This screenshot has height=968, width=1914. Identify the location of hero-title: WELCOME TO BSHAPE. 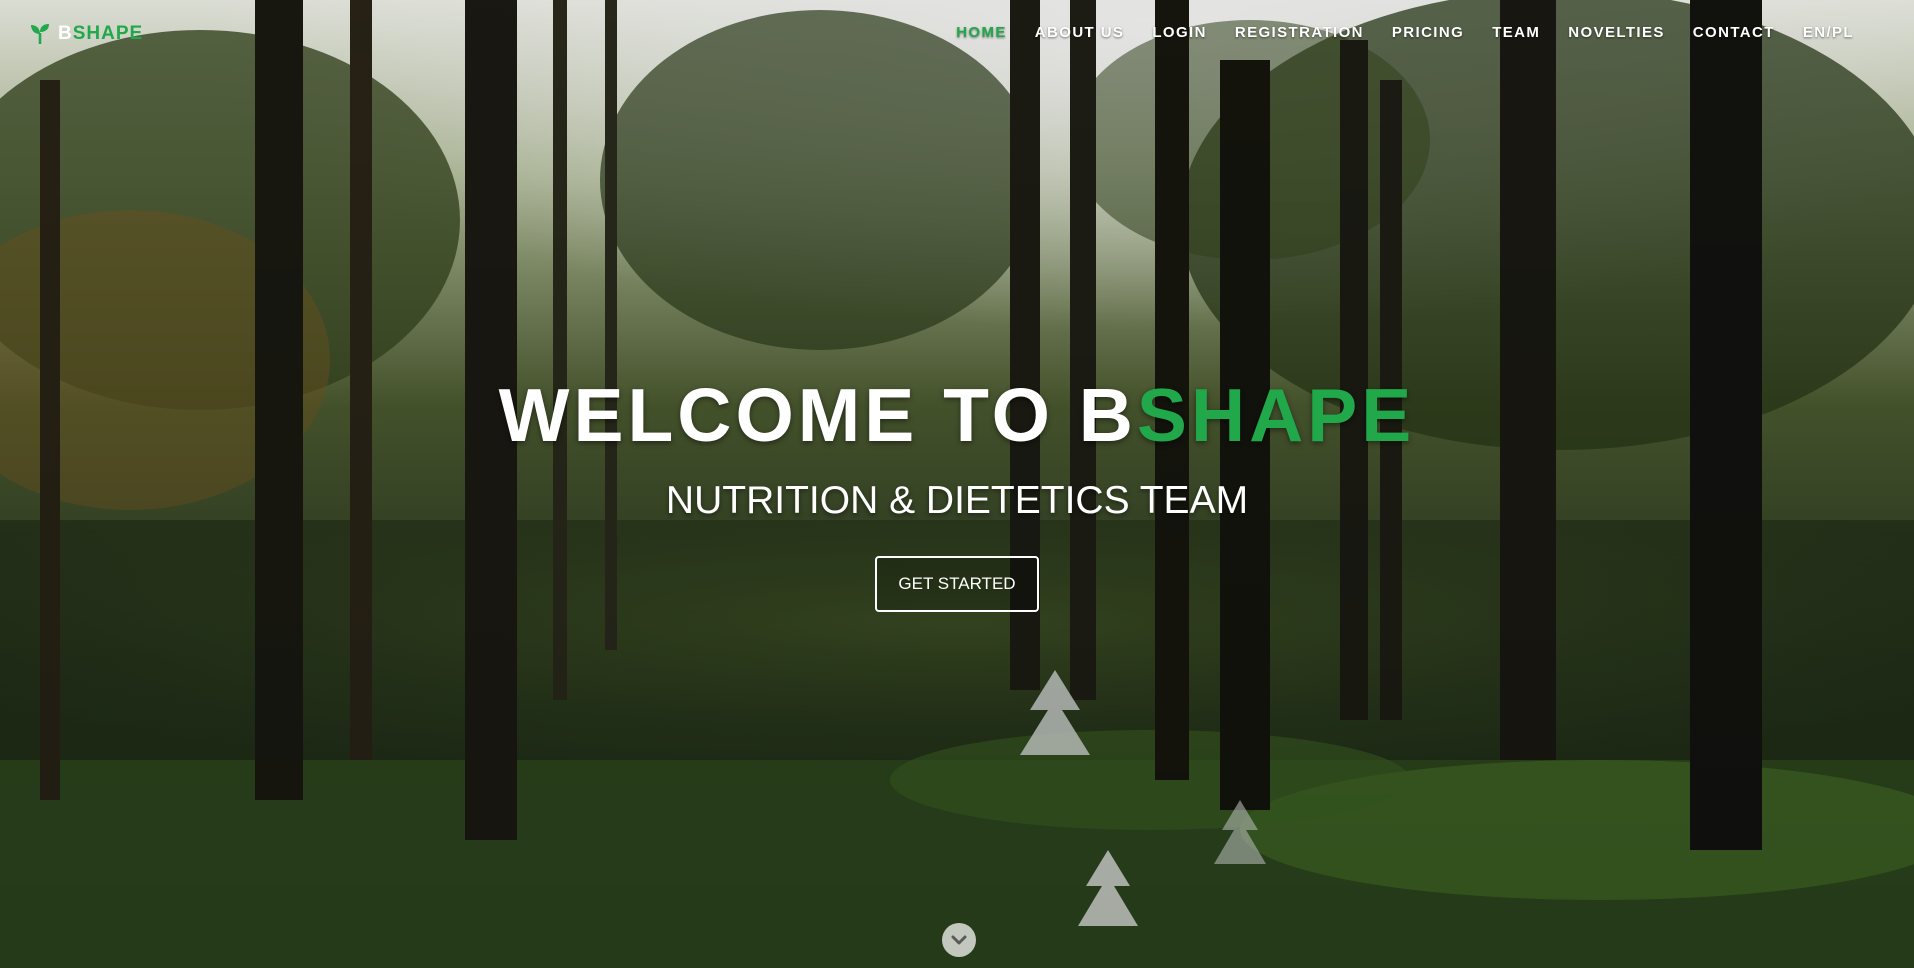
(957, 415).